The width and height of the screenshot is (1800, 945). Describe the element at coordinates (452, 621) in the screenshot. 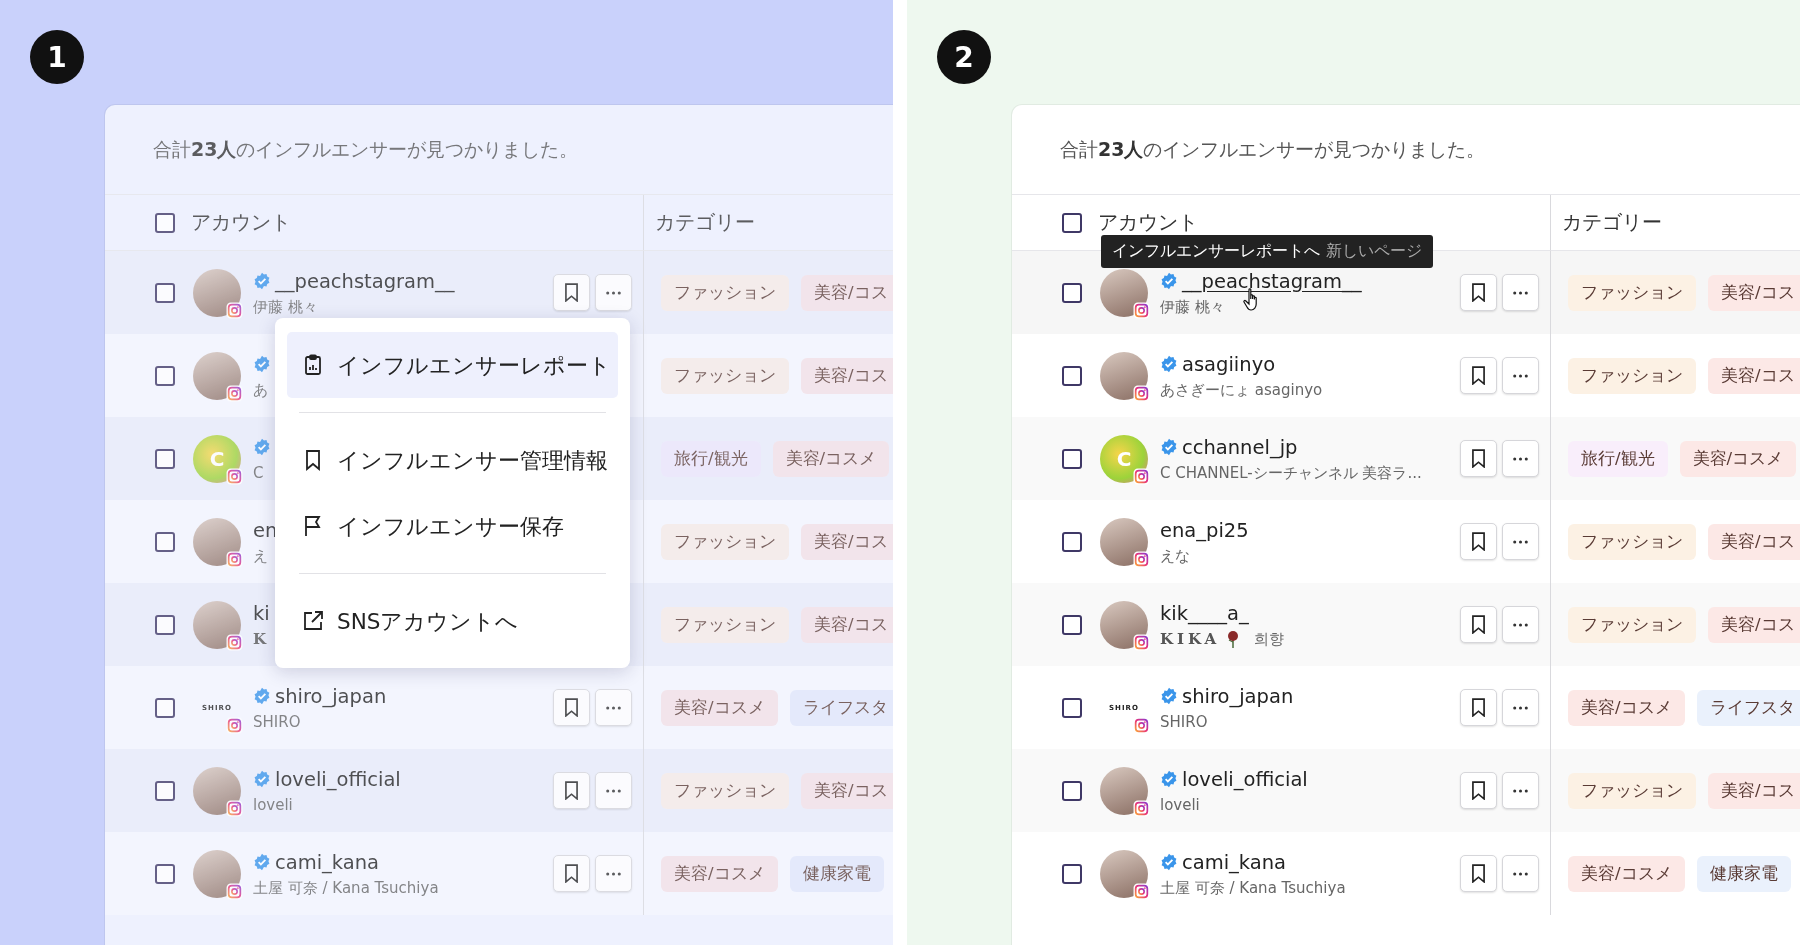

I see `menu-item: SNSアカウントへ` at that location.